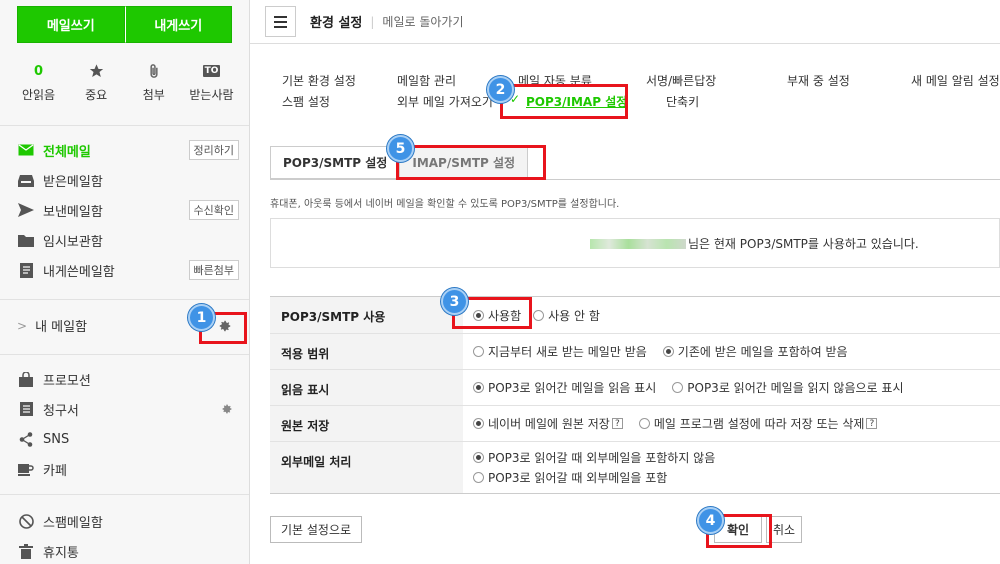 This screenshot has width=1000, height=564. Describe the element at coordinates (96, 70) in the screenshot. I see `star-icon` at that location.